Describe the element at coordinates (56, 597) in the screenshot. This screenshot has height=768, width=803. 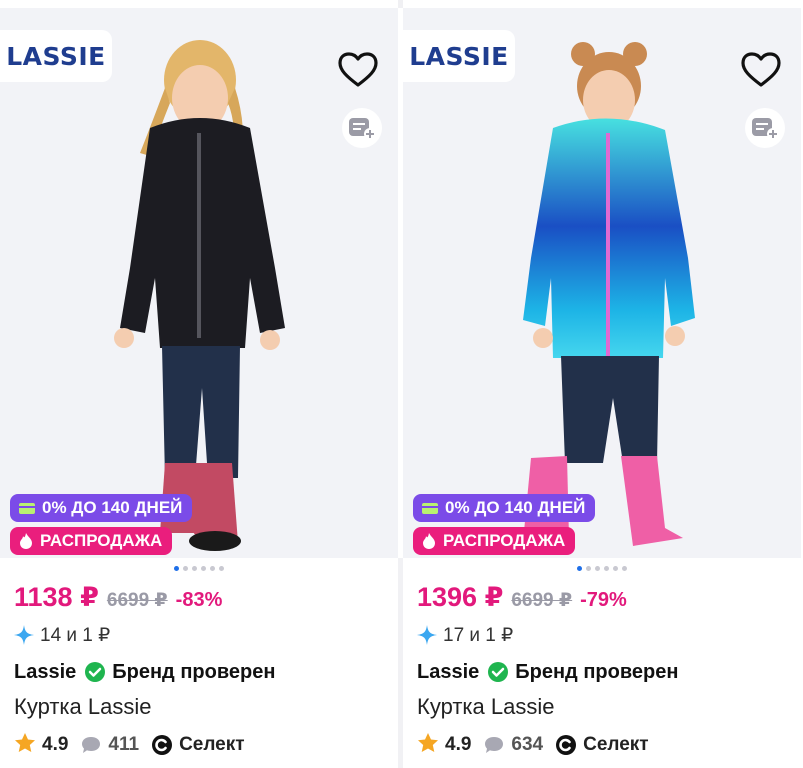
I see `current-price: 1138 ₽` at that location.